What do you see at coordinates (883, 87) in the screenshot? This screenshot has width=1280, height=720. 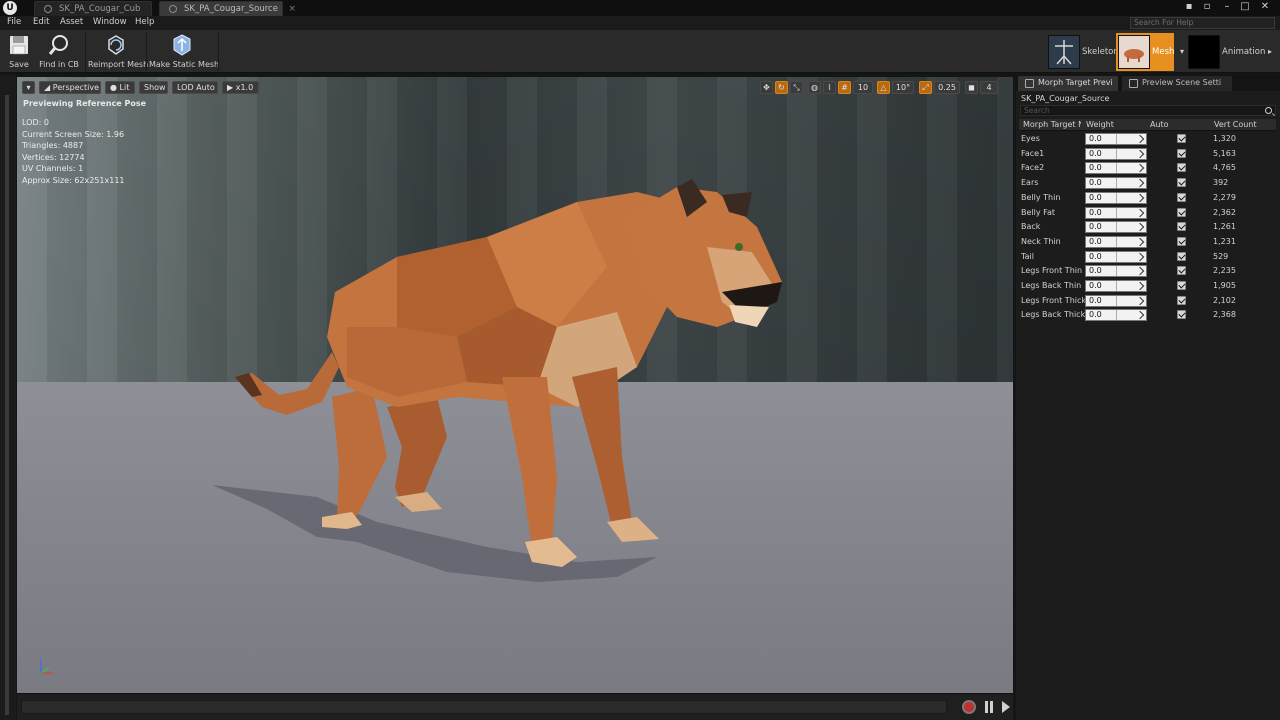 I see `rotation-snap-icon: △` at bounding box center [883, 87].